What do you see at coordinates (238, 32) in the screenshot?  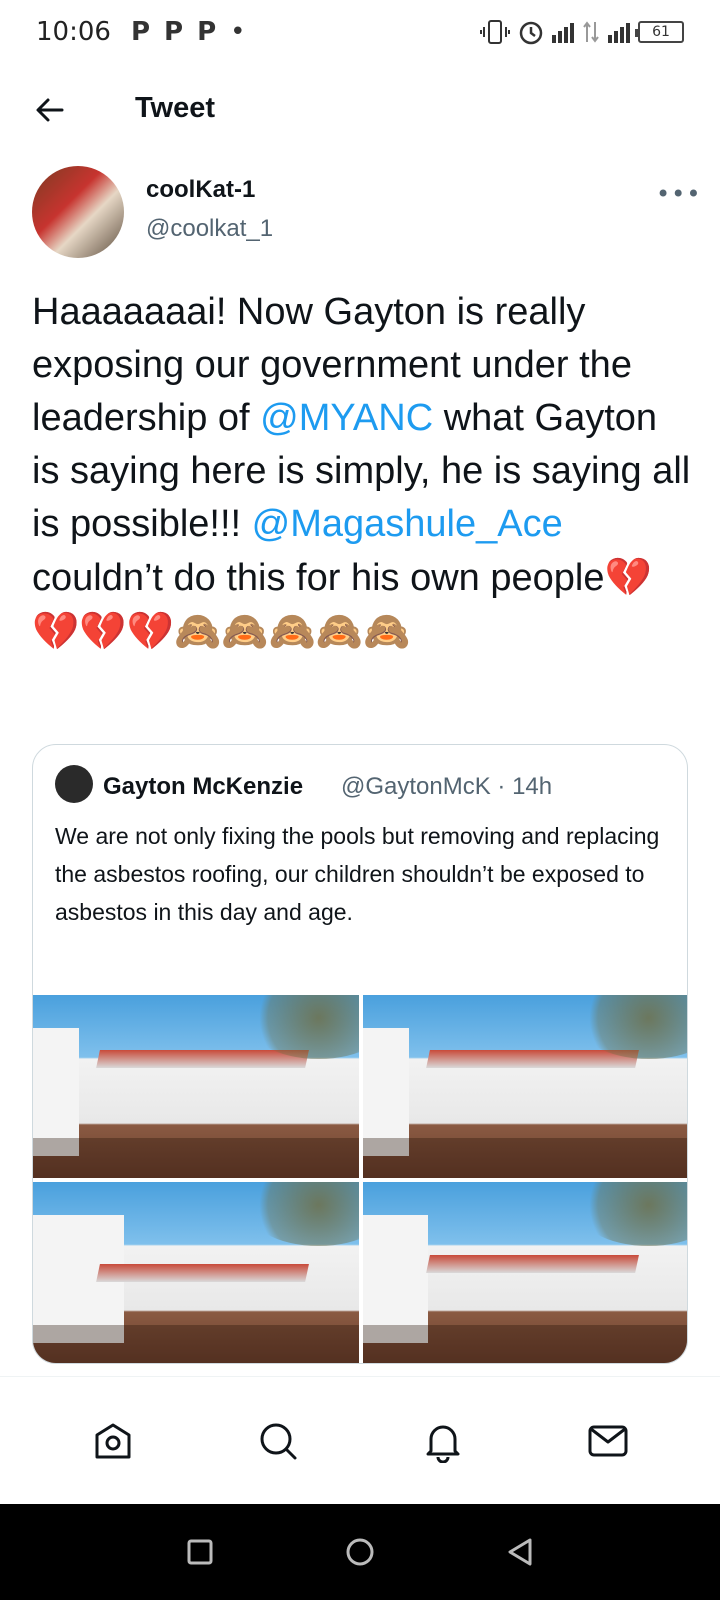 I see `more-notifications-icon: •` at bounding box center [238, 32].